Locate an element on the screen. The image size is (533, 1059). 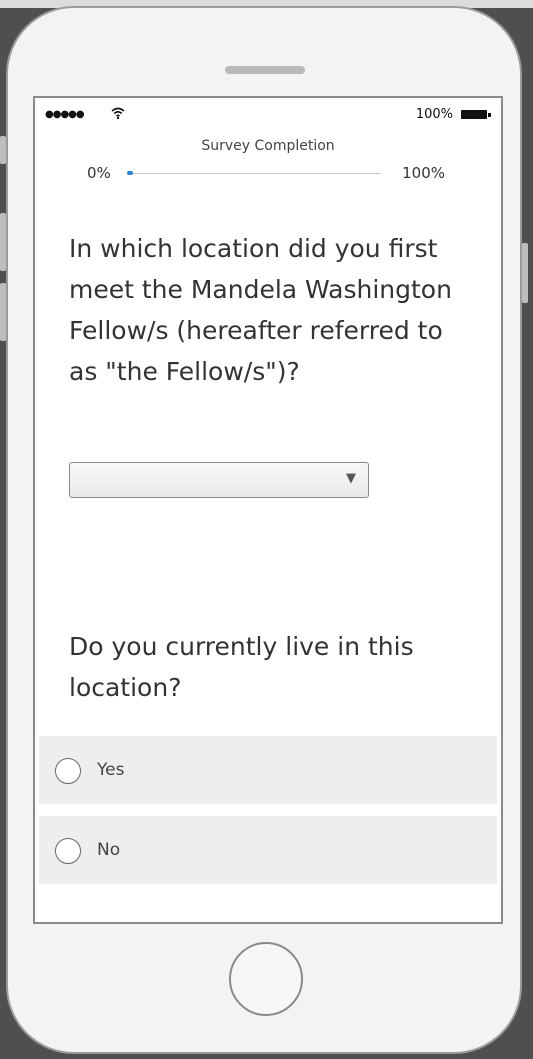
location-dropdown: ▼ is located at coordinates (219, 480).